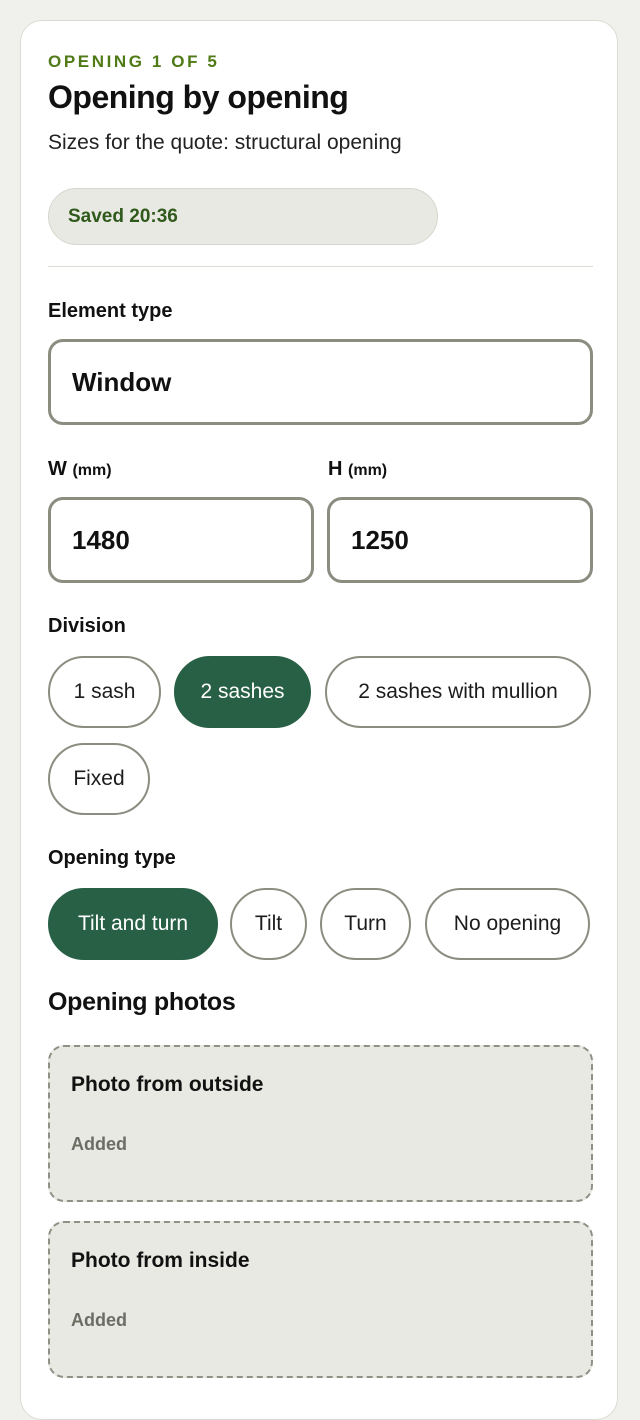  Describe the element at coordinates (112, 858) in the screenshot. I see `opening-type-label: Opening type` at that location.